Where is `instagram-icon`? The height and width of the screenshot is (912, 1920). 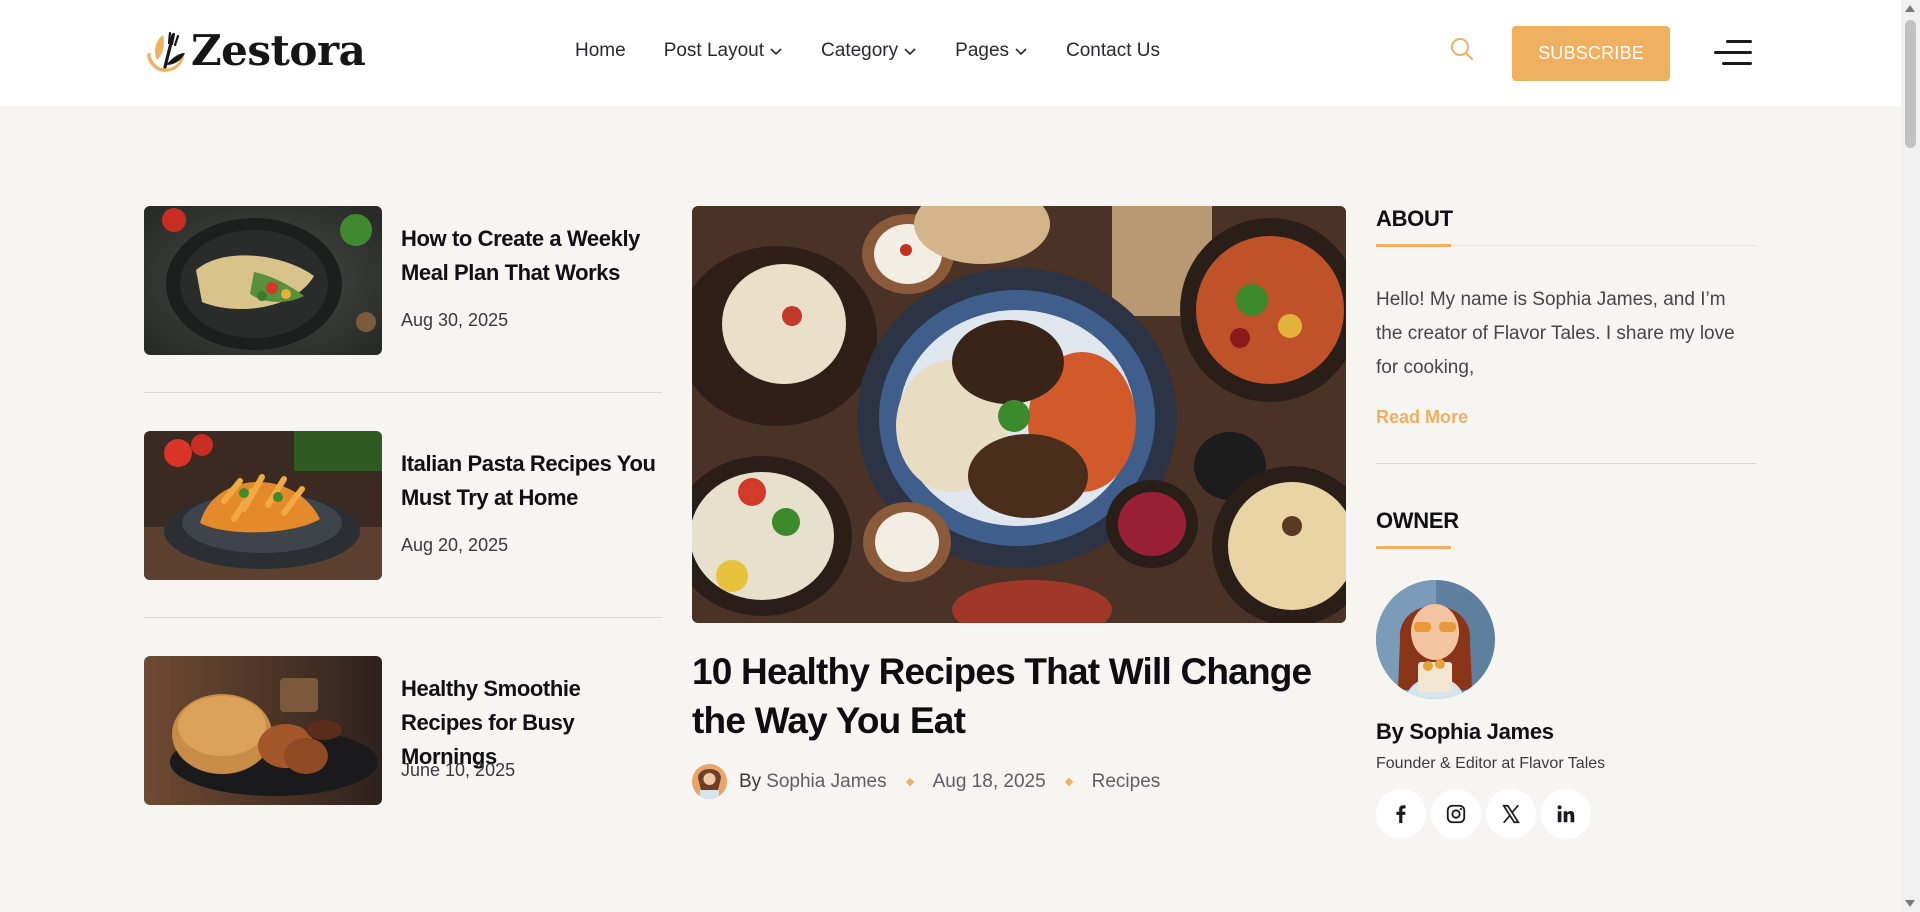 instagram-icon is located at coordinates (1456, 814).